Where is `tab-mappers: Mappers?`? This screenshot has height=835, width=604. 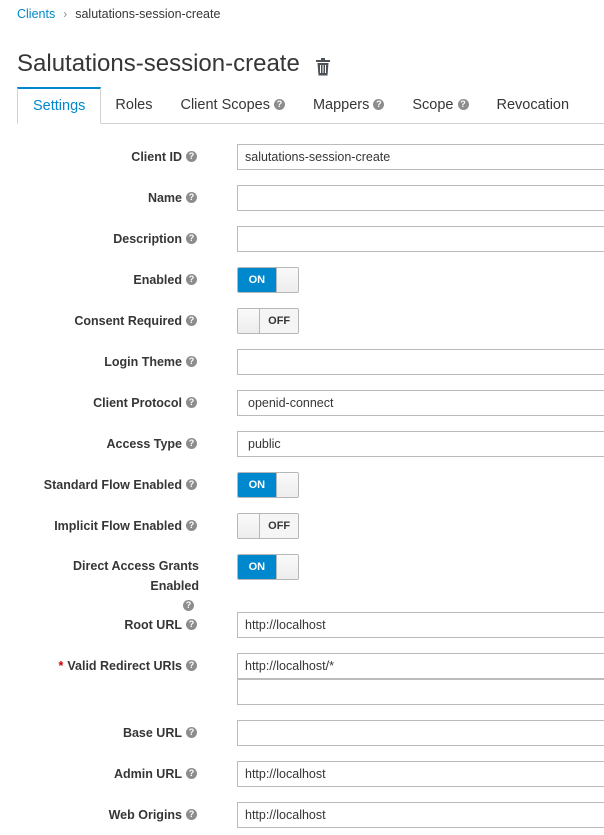 tab-mappers: Mappers? is located at coordinates (348, 105).